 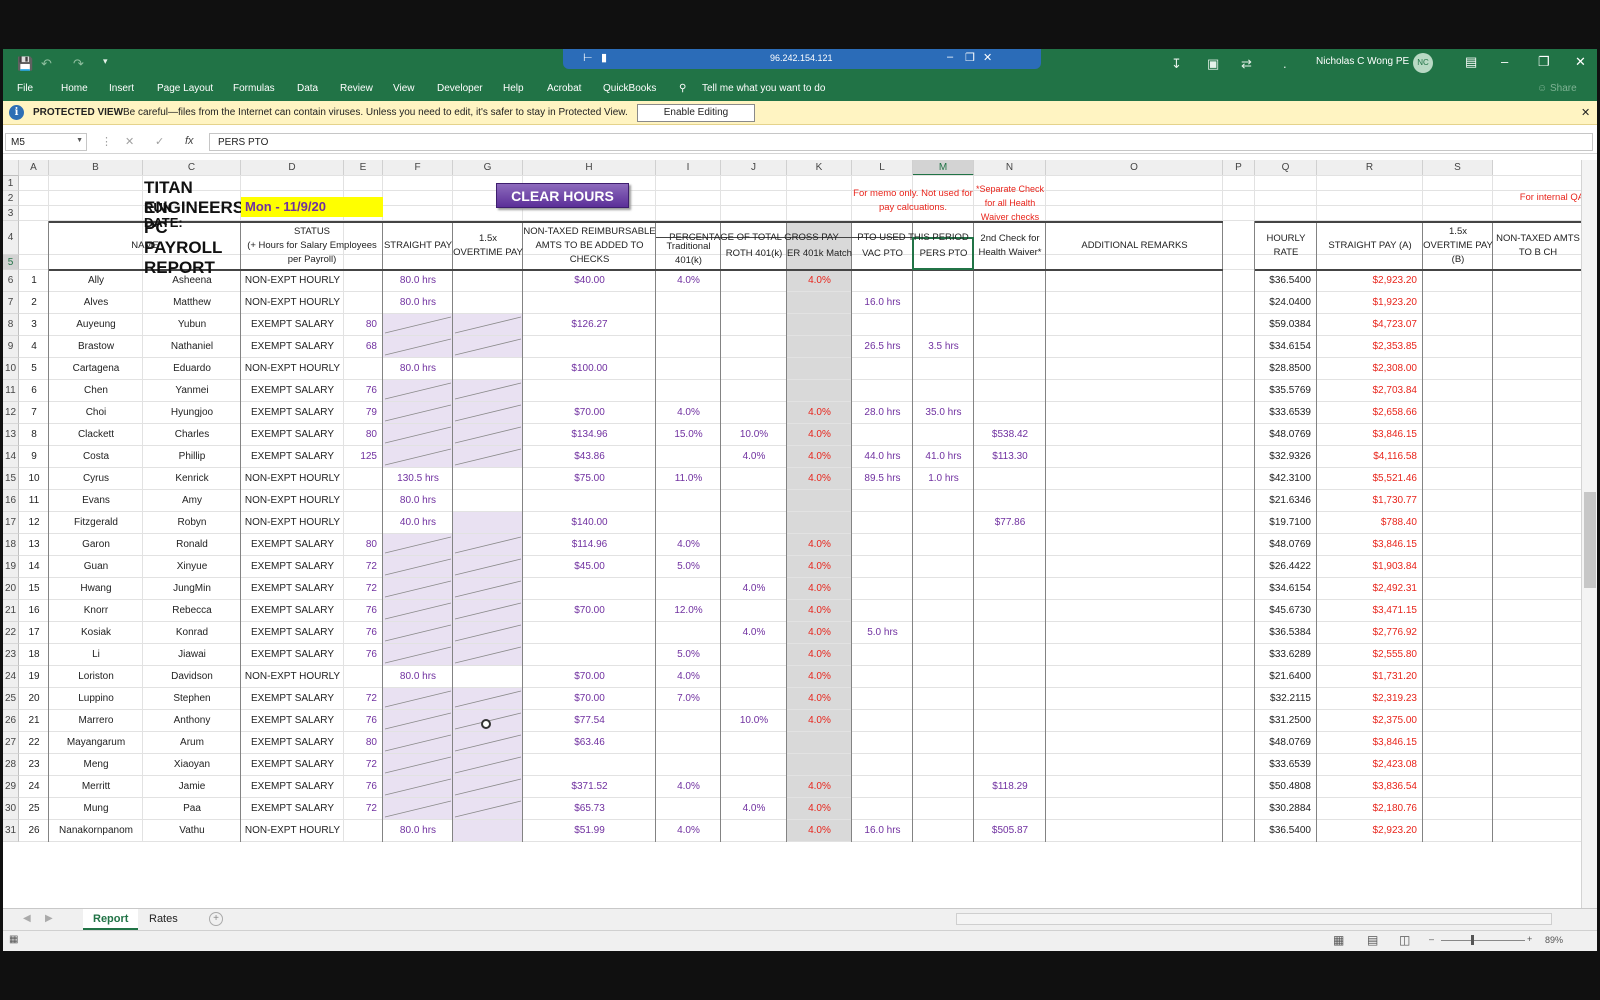 I want to click on straight-pay-amount: $1,903.84, so click(x=1370, y=567).